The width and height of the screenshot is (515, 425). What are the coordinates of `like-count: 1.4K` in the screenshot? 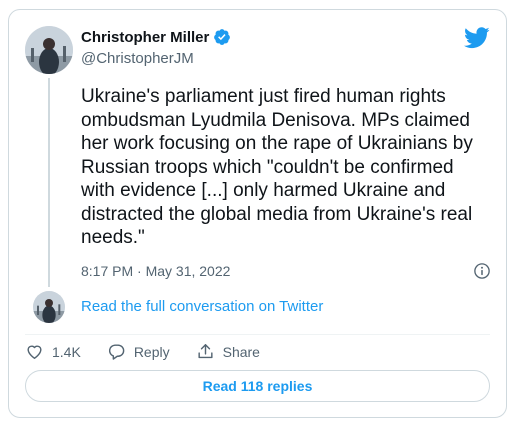 It's located at (66, 351).